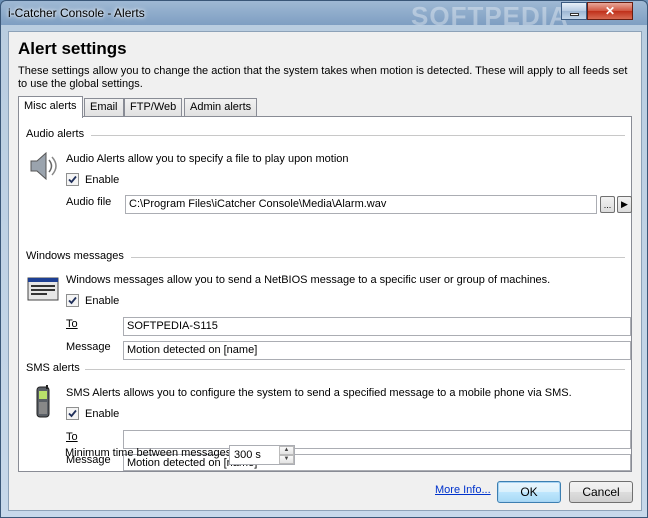  I want to click on network-message-icon, so click(43, 290).